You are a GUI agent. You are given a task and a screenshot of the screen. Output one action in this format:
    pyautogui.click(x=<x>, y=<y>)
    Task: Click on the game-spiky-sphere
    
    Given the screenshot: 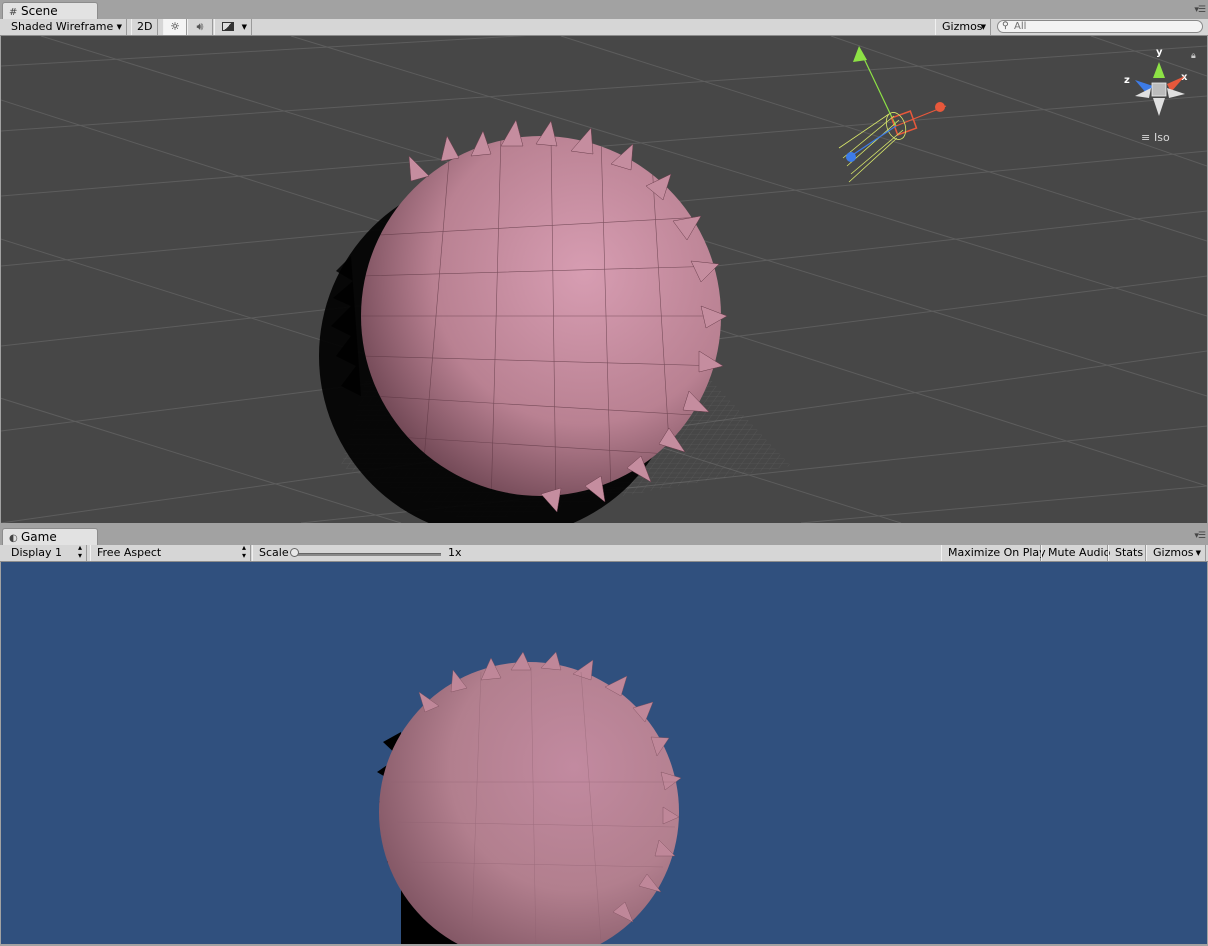 What is the action you would take?
    pyautogui.click(x=529, y=797)
    